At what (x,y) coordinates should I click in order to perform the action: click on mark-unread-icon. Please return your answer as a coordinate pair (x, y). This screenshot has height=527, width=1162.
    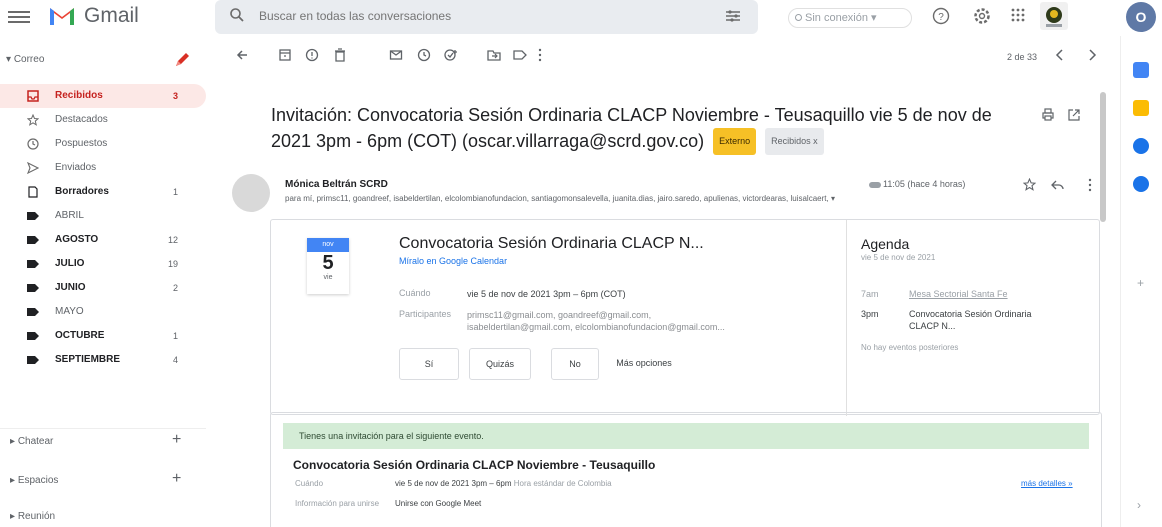
    Looking at the image, I should click on (396, 55).